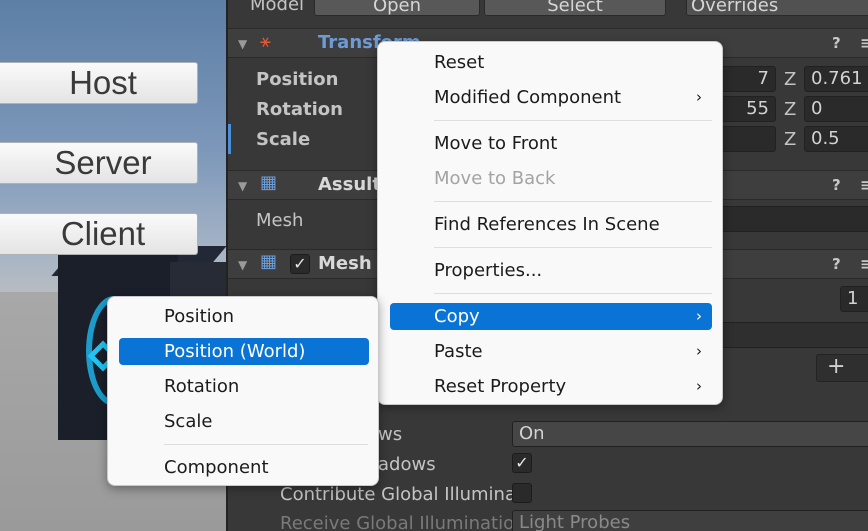 Image resolution: width=868 pixels, height=531 pixels. I want to click on mesh-renderer-icon: ▦, so click(269, 261).